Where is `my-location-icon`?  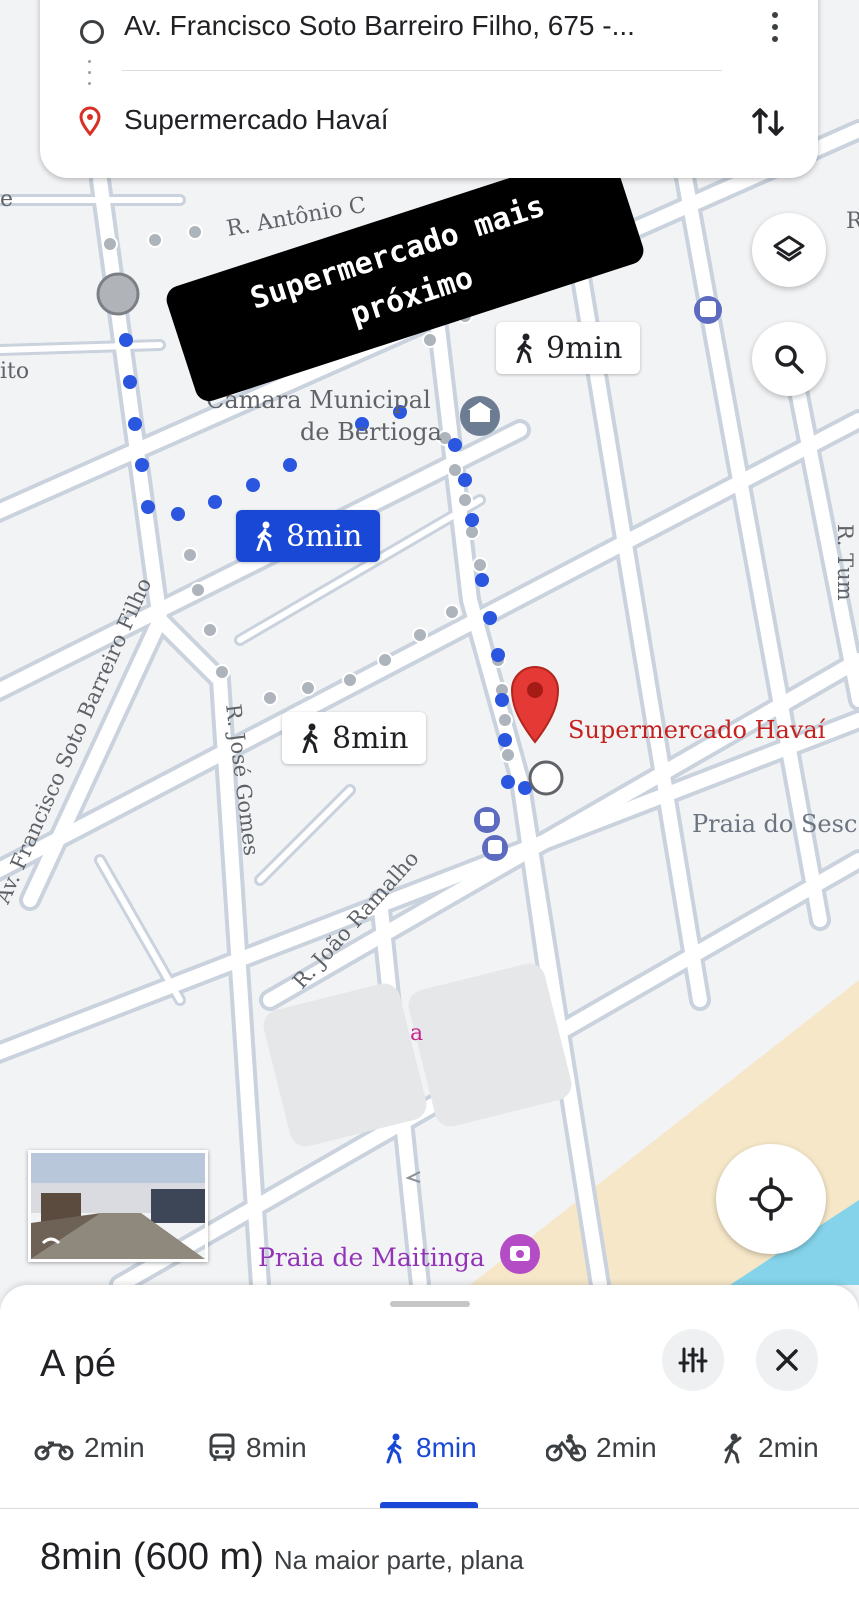 my-location-icon is located at coordinates (771, 1199).